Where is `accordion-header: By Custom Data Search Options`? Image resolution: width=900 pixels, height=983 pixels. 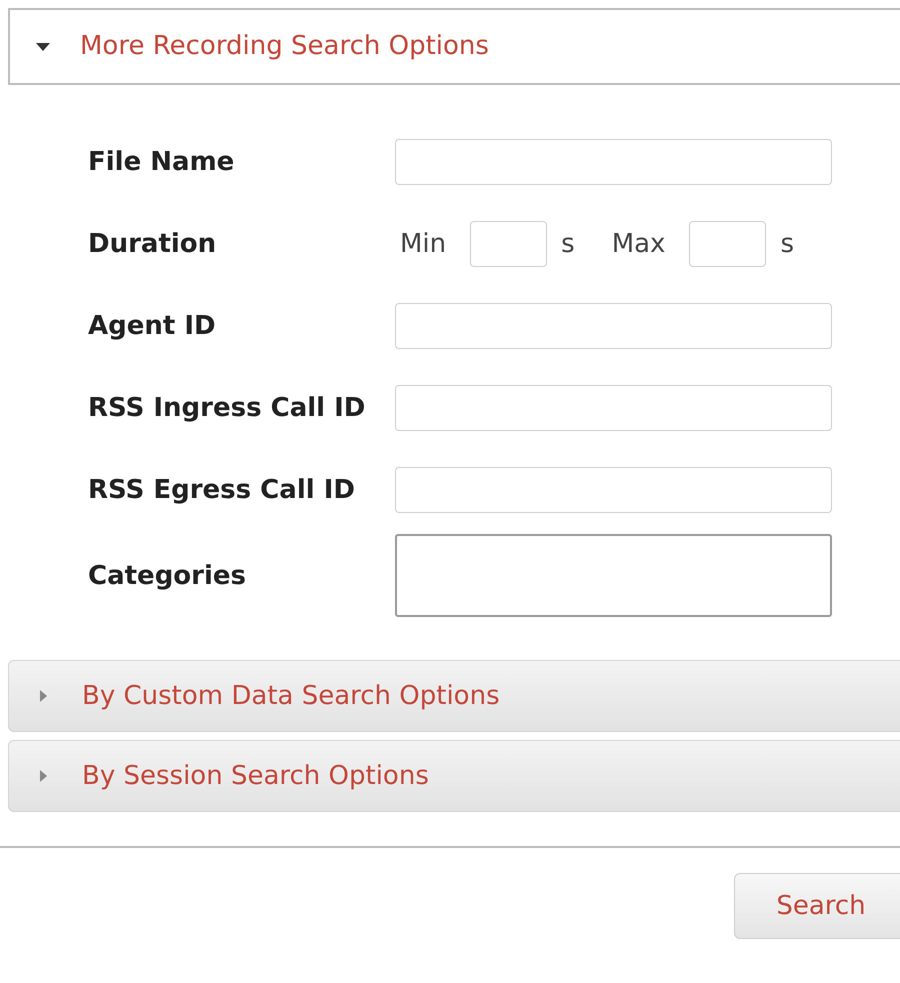 accordion-header: By Custom Data Search Options is located at coordinates (454, 696).